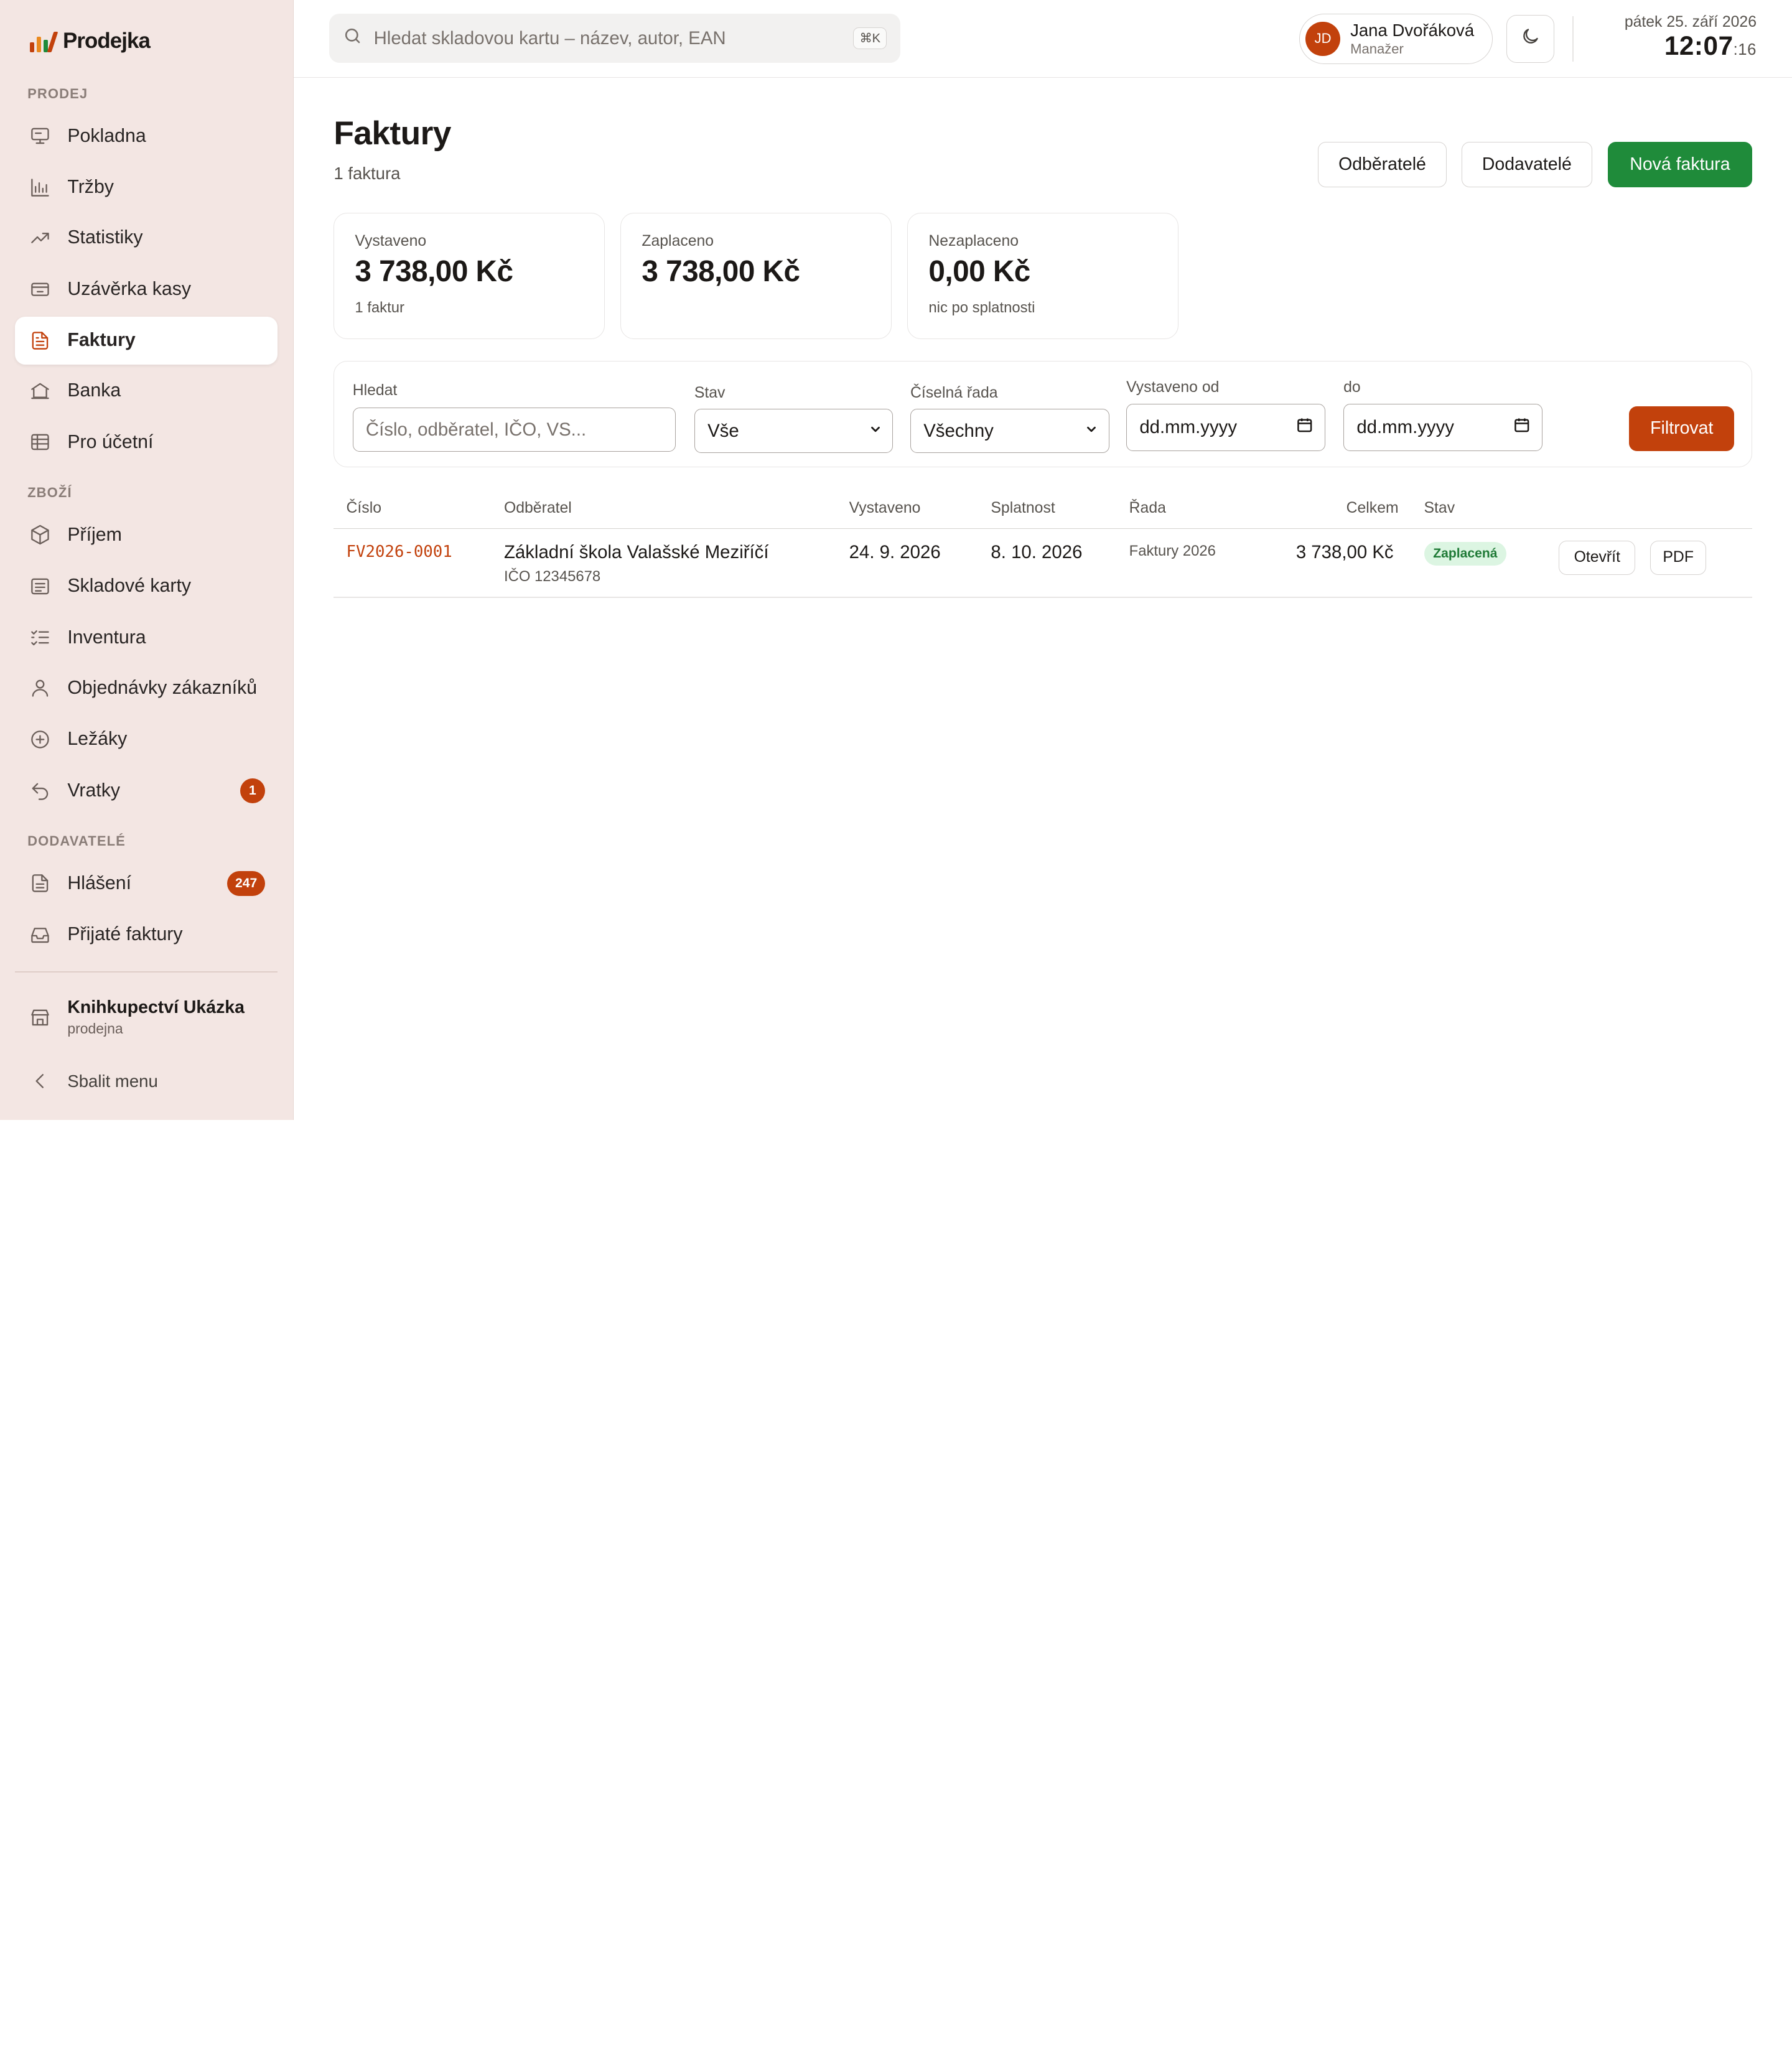 Image resolution: width=1792 pixels, height=2057 pixels. I want to click on column-header-customer: Odběratel, so click(538, 508).